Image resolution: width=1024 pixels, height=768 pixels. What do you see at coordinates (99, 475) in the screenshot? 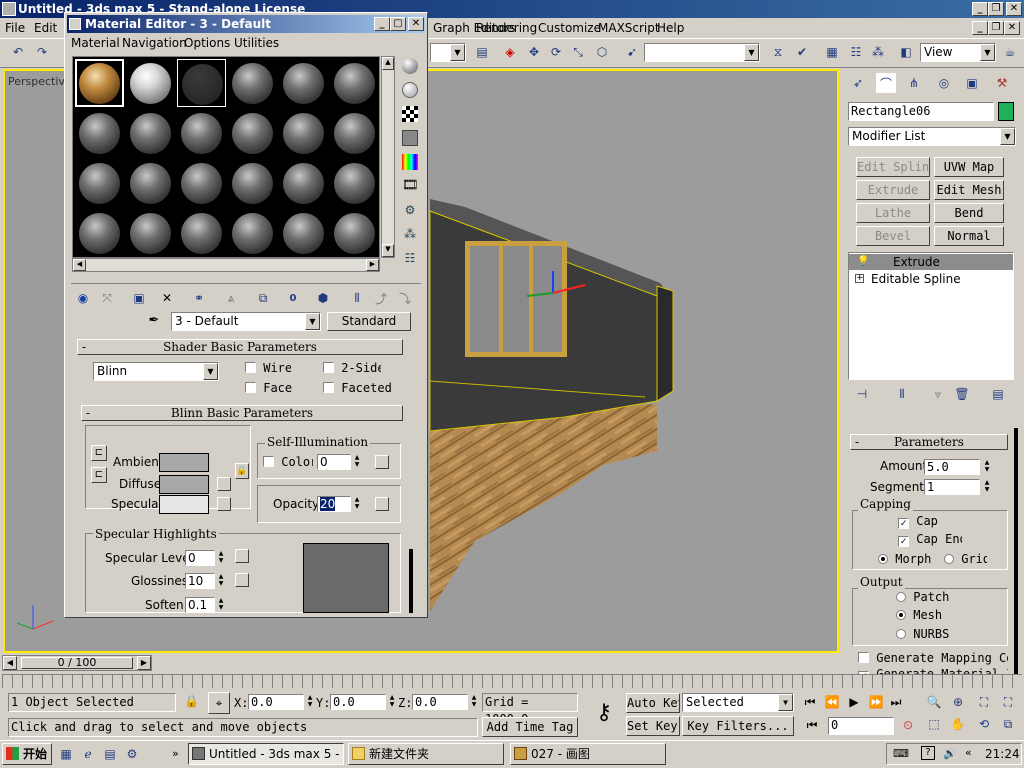
I see `diffuse-specular-lock-icon: ⊏` at bounding box center [99, 475].